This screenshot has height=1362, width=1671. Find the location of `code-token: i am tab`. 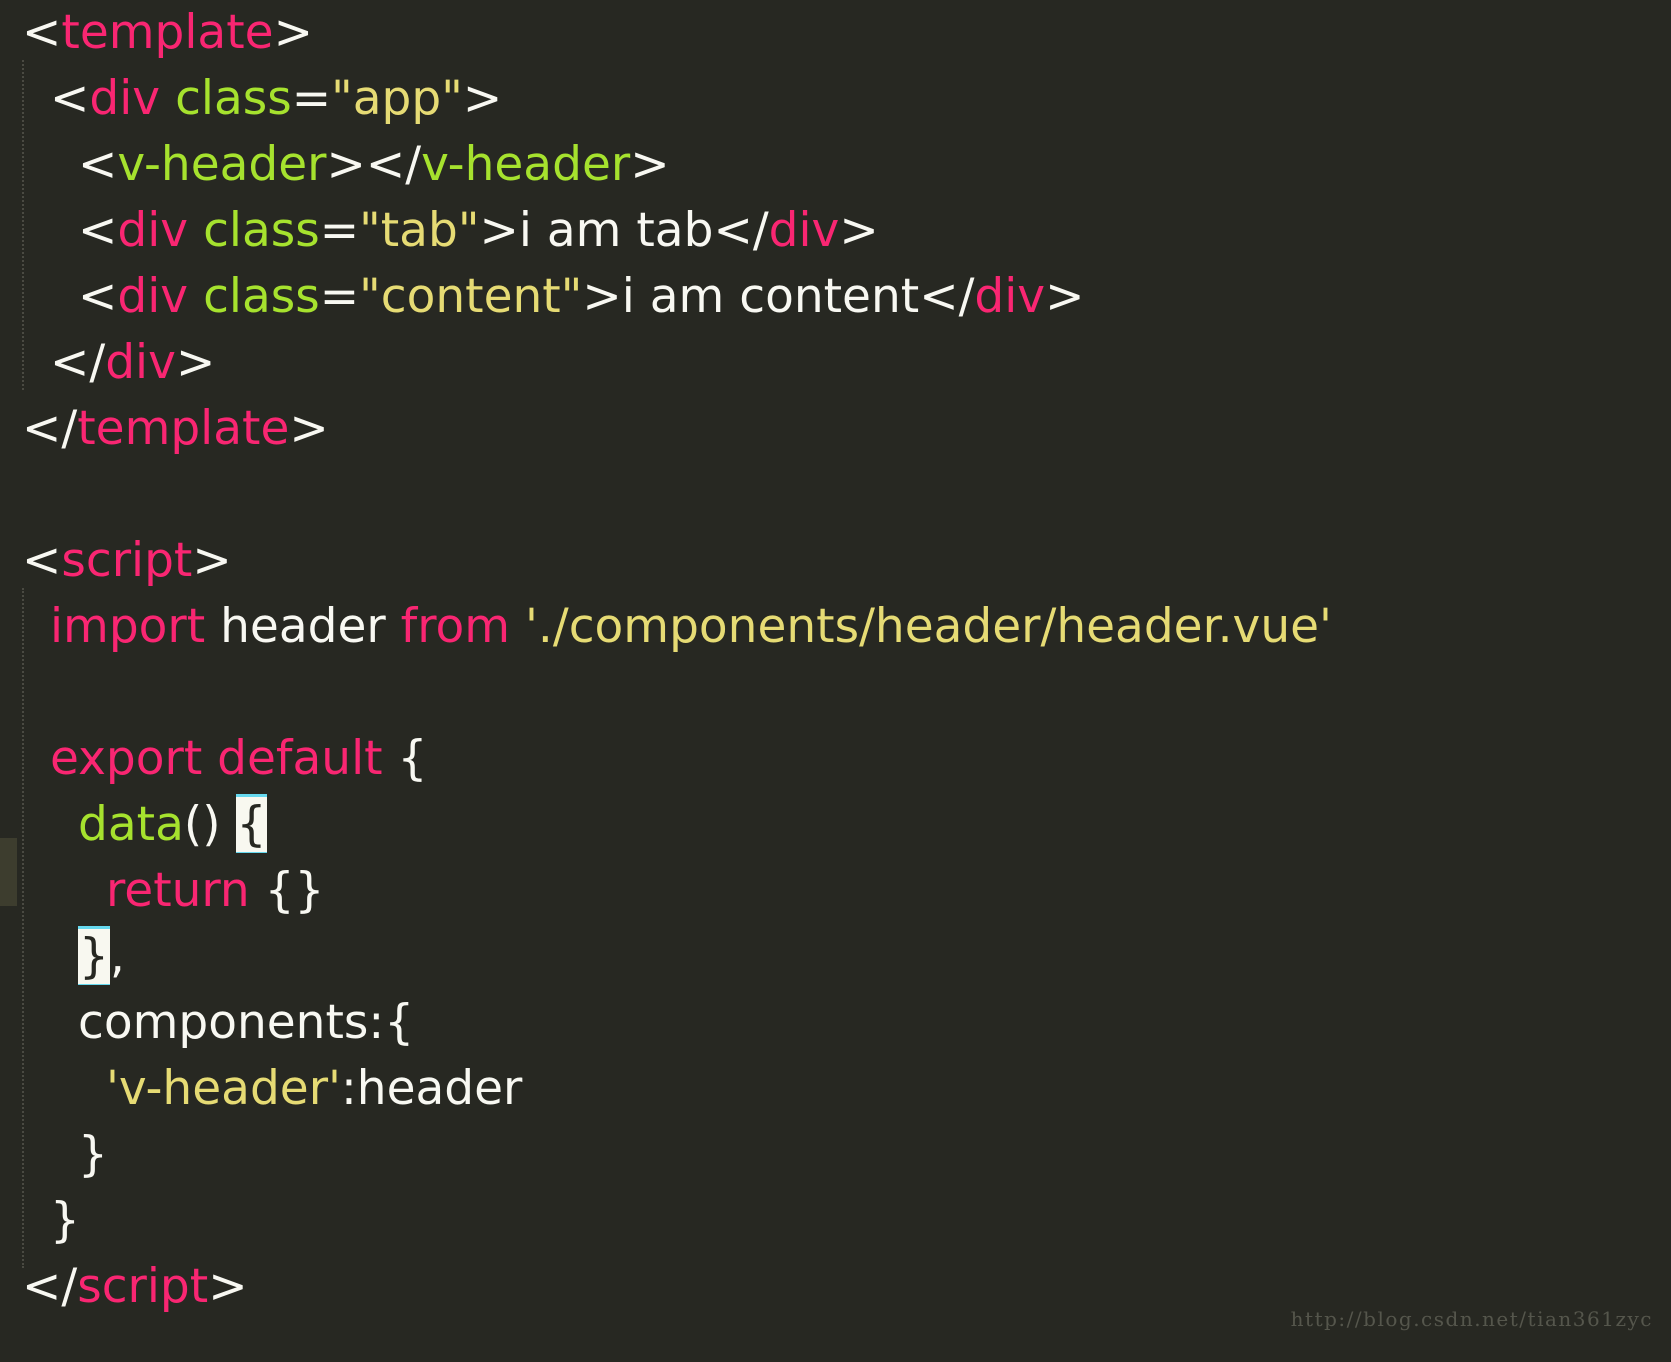

code-token: i am tab is located at coordinates (616, 230).